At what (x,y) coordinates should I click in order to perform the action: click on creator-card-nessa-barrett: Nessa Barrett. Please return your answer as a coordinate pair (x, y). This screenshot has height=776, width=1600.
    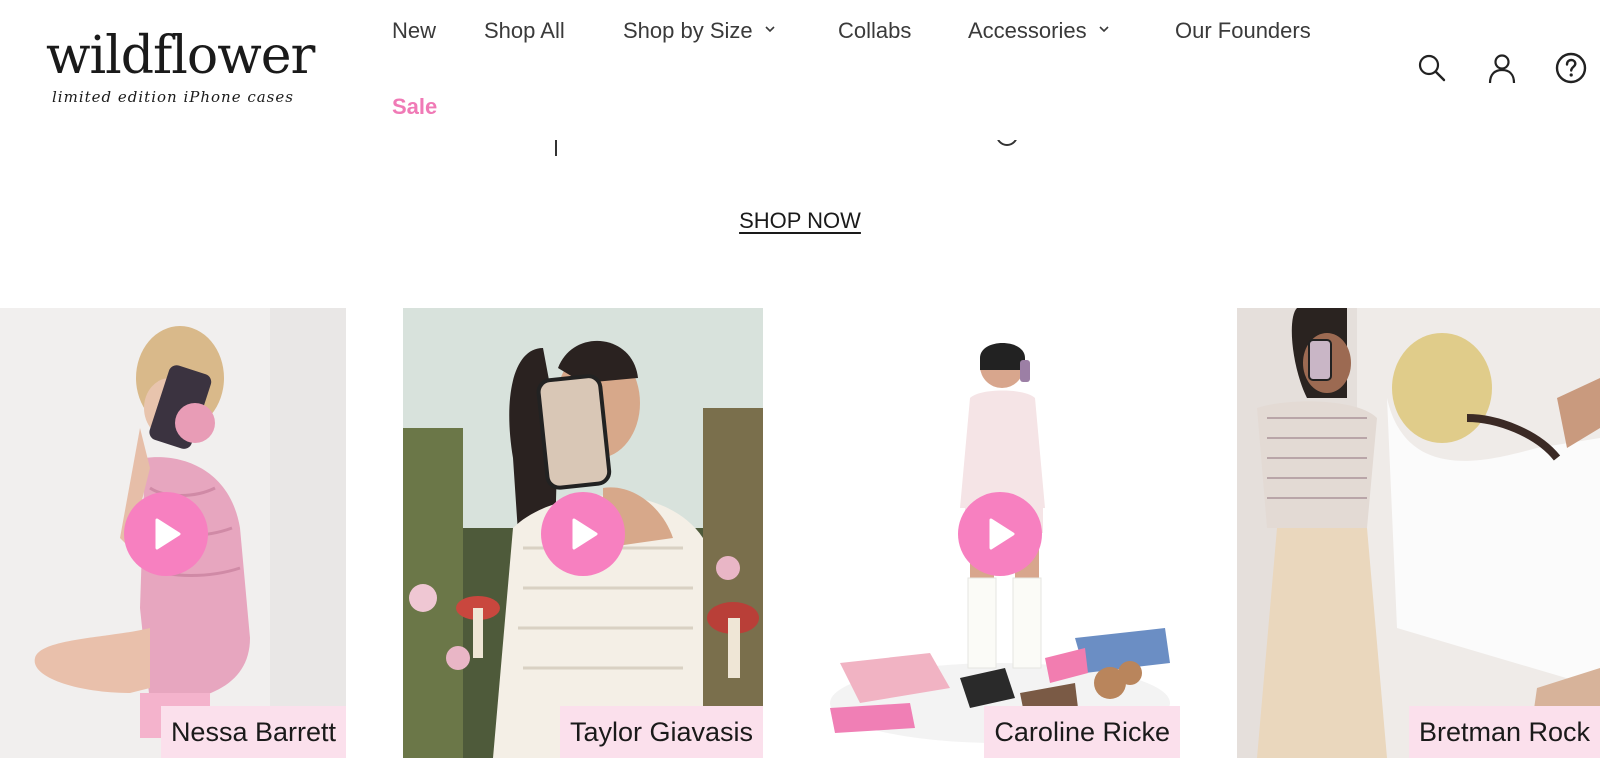
    Looking at the image, I should click on (173, 533).